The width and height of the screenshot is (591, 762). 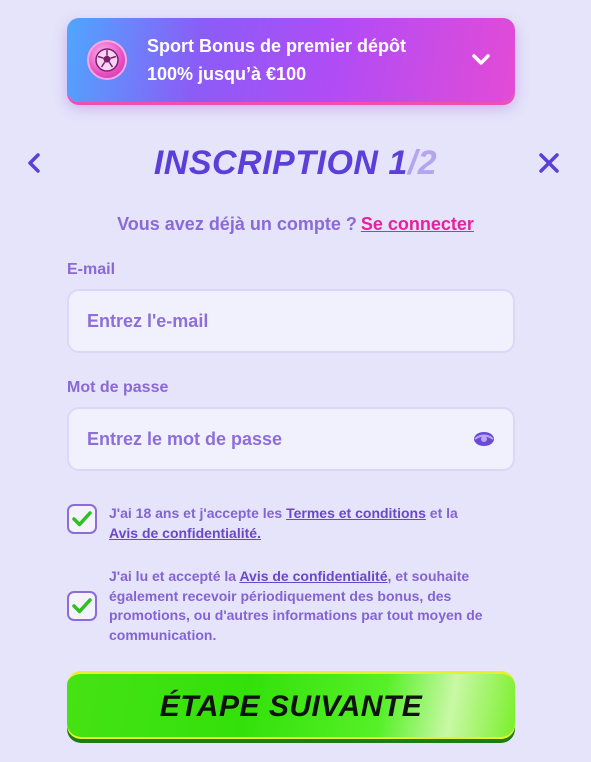 What do you see at coordinates (291, 705) in the screenshot?
I see `next-step-button: ÉTAPE SUIVANTE` at bounding box center [291, 705].